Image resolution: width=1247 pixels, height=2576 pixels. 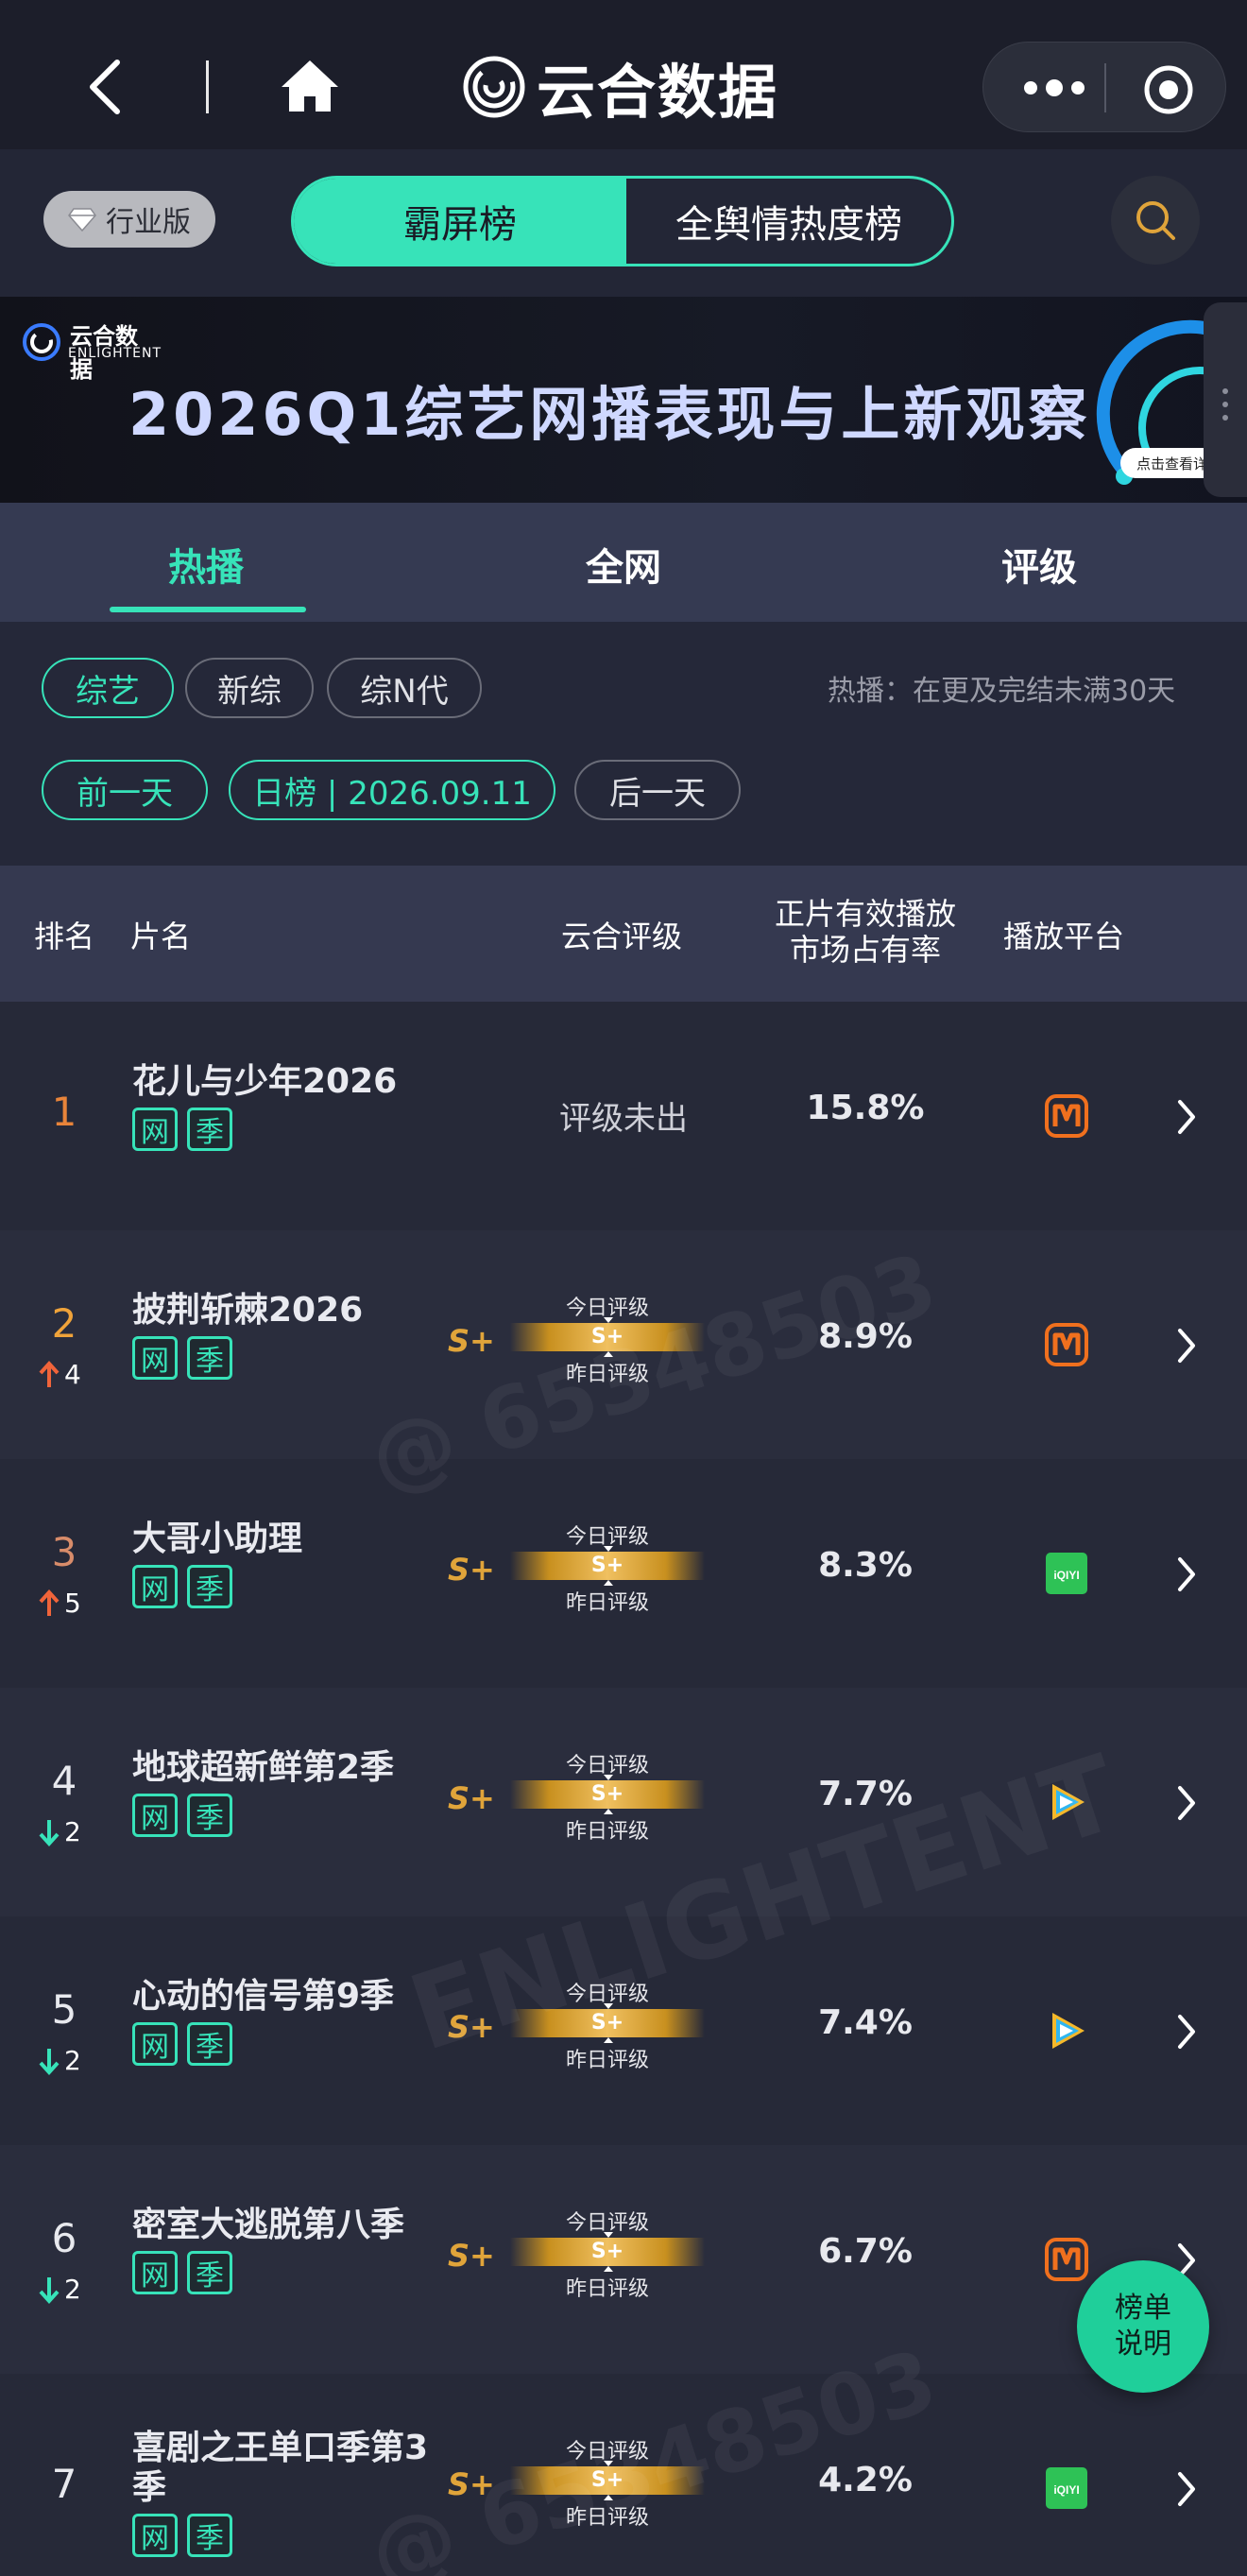 What do you see at coordinates (207, 86) in the screenshot?
I see `divider` at bounding box center [207, 86].